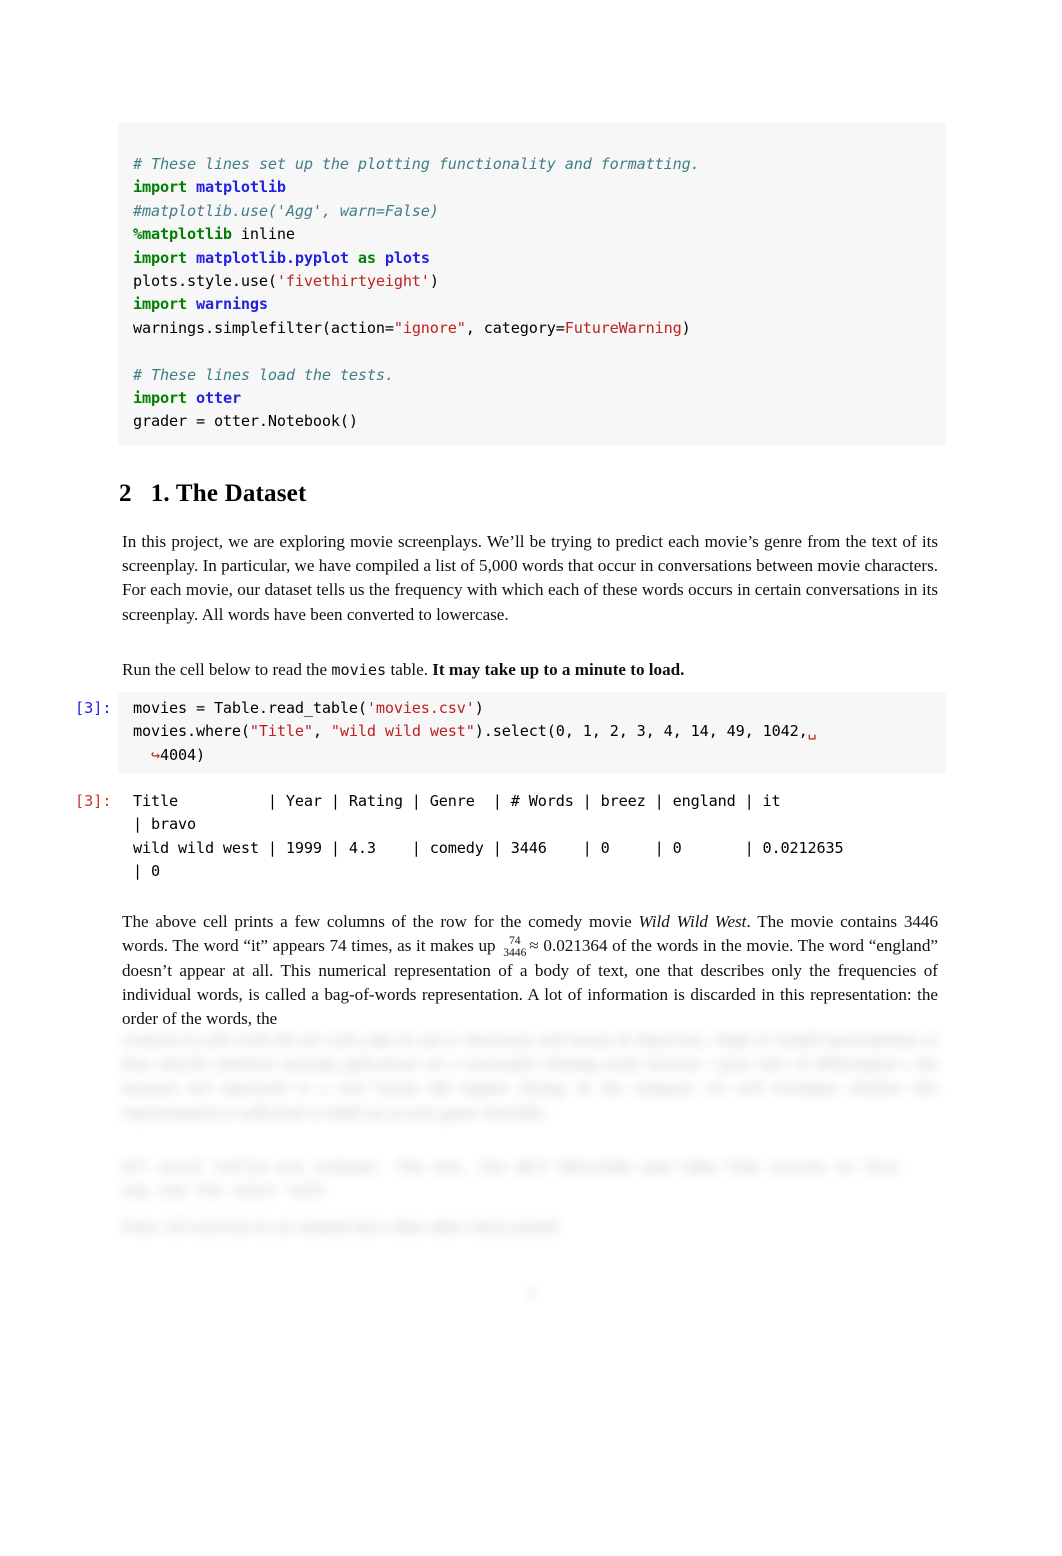  Describe the element at coordinates (263, 374) in the screenshot. I see `code-token-comment: # These lines load the tests.` at that location.